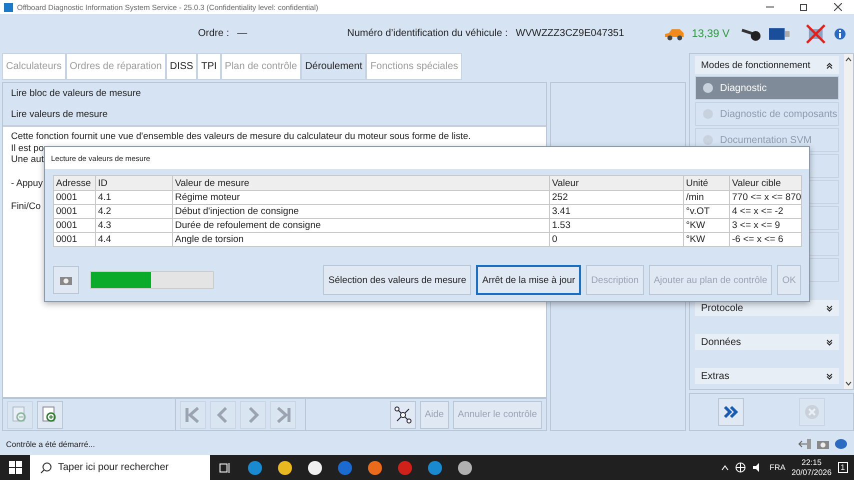 This screenshot has width=854, height=480. What do you see at coordinates (724, 467) in the screenshot?
I see `chevron-up-icon` at bounding box center [724, 467].